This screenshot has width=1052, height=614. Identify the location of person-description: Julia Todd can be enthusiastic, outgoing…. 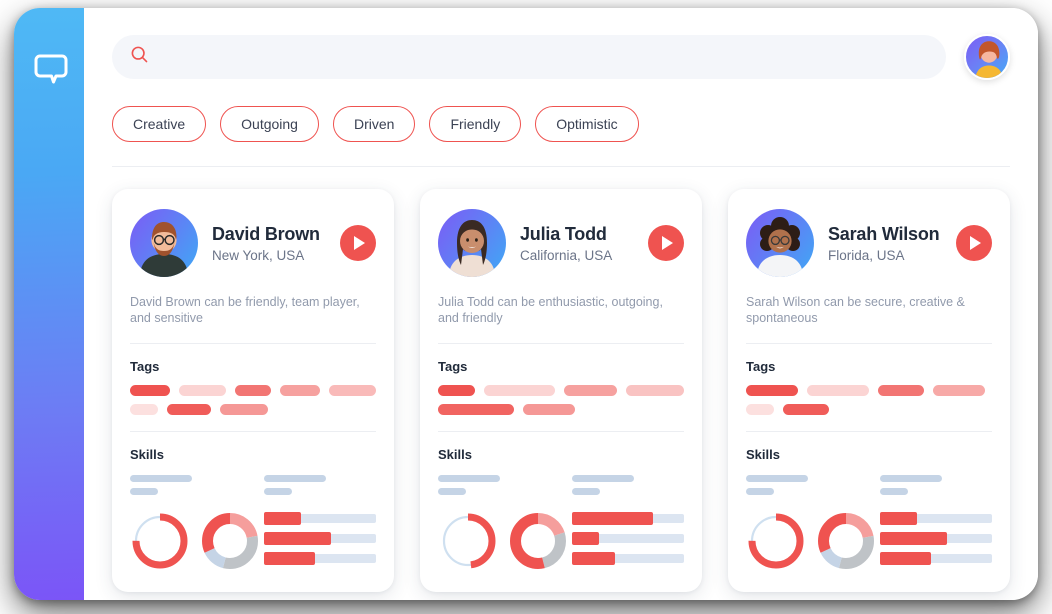
(550, 310).